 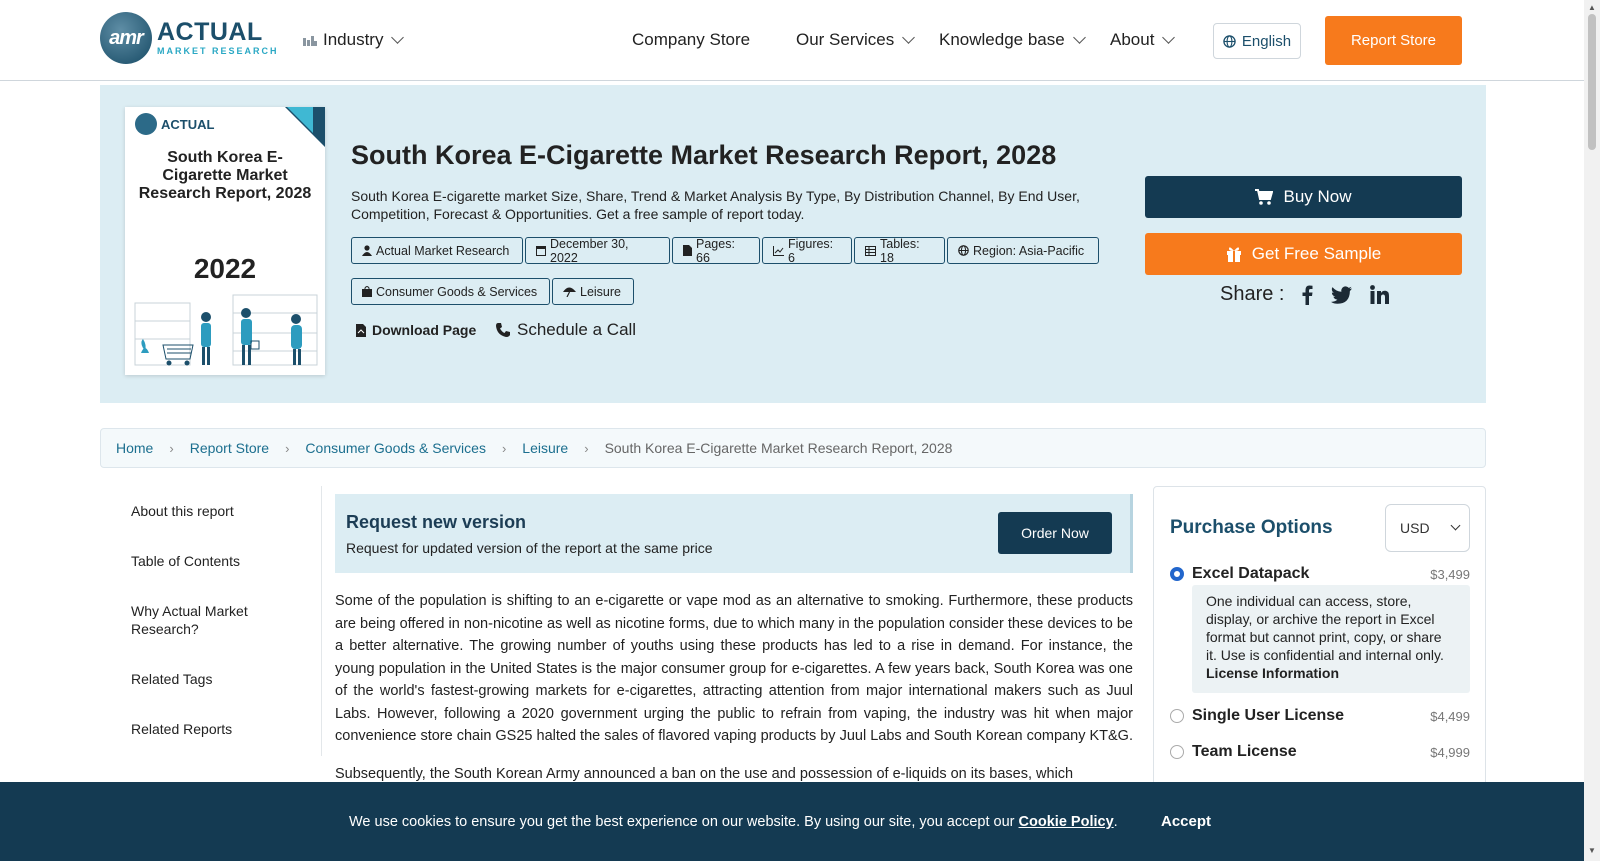 I want to click on option-price: $4,999, so click(x=1450, y=752).